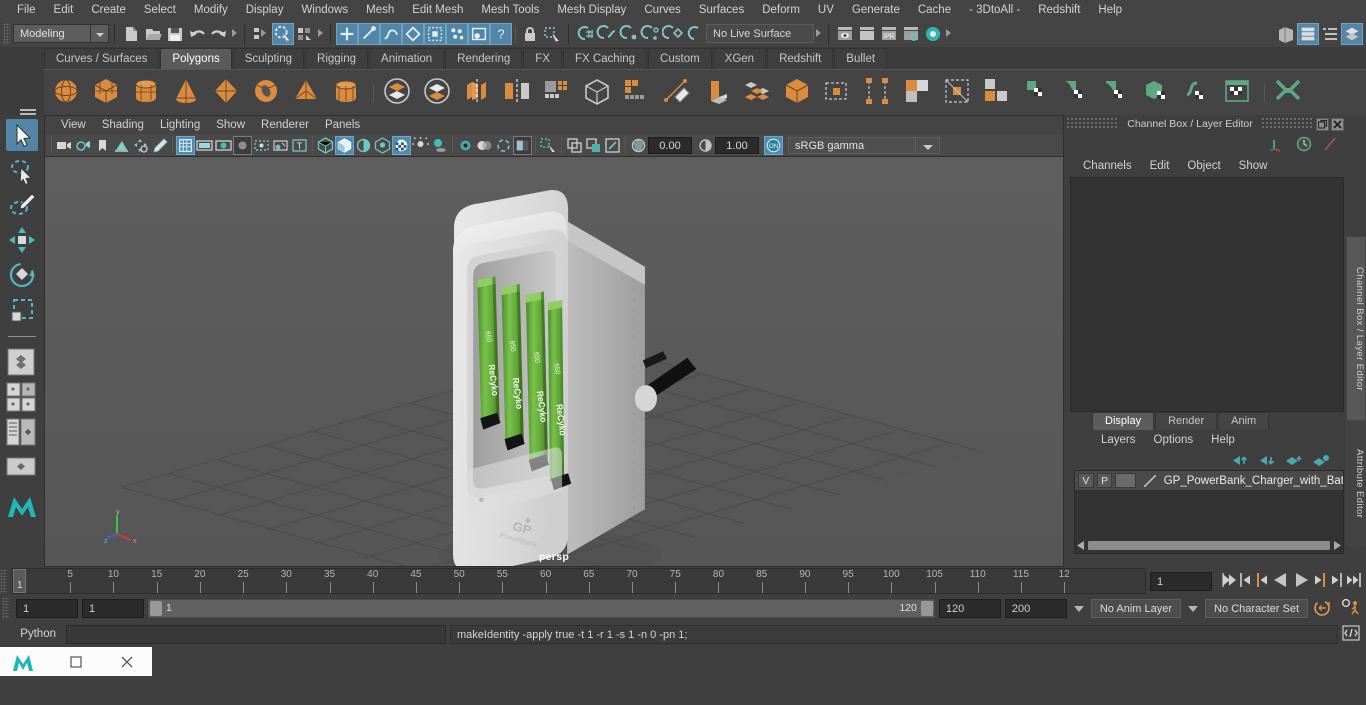 This screenshot has width=1366, height=705. What do you see at coordinates (760, 33) in the screenshot?
I see `live-surface-field: No Live Surface` at bounding box center [760, 33].